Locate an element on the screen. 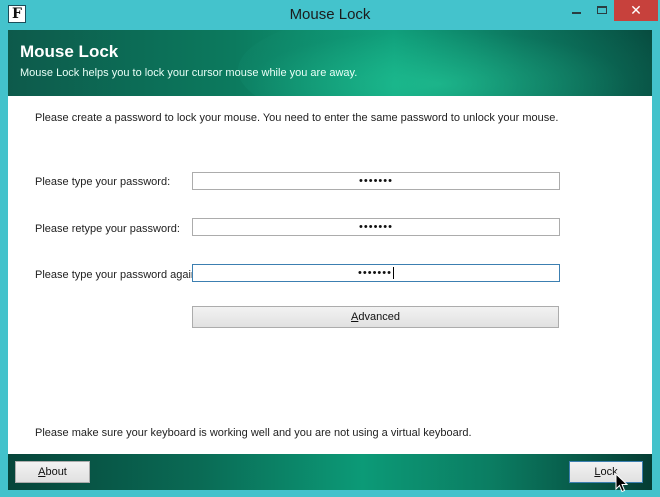  confirm-password-value: ••••••• is located at coordinates (375, 273).